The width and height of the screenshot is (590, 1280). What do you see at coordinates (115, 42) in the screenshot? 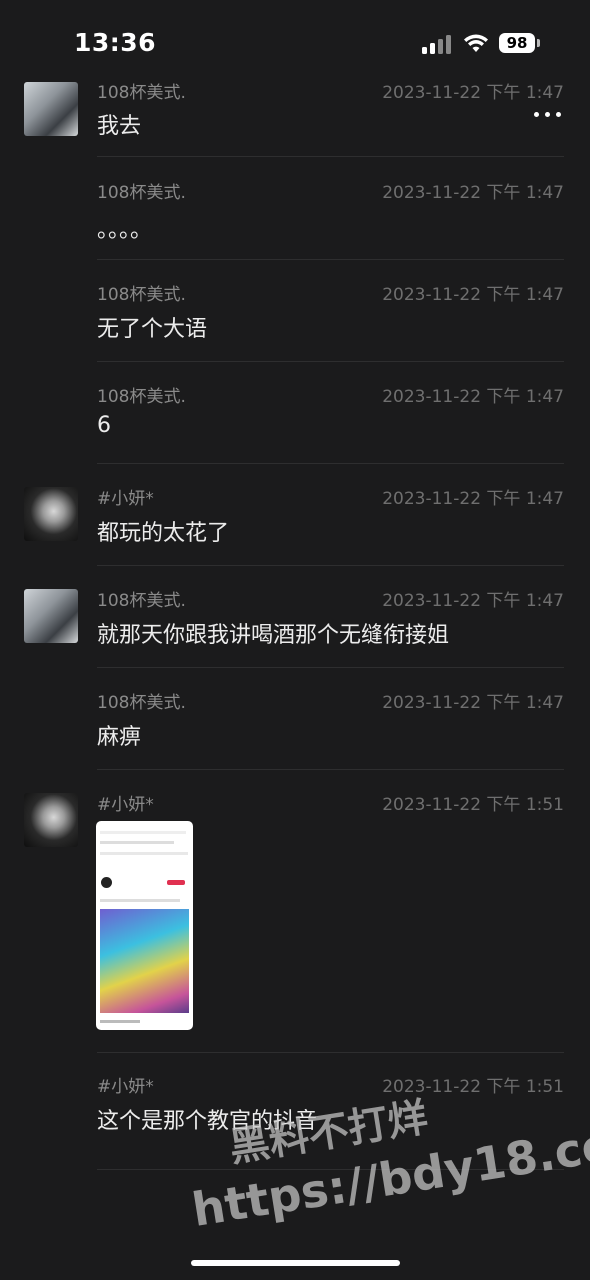
I see `status-time: 13:36` at bounding box center [115, 42].